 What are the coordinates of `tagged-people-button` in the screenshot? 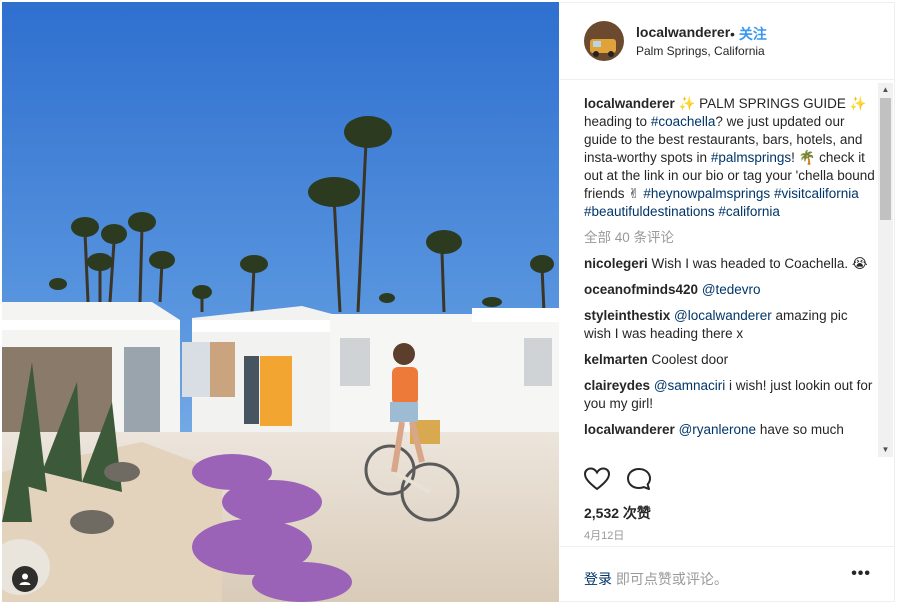 It's located at (25, 579).